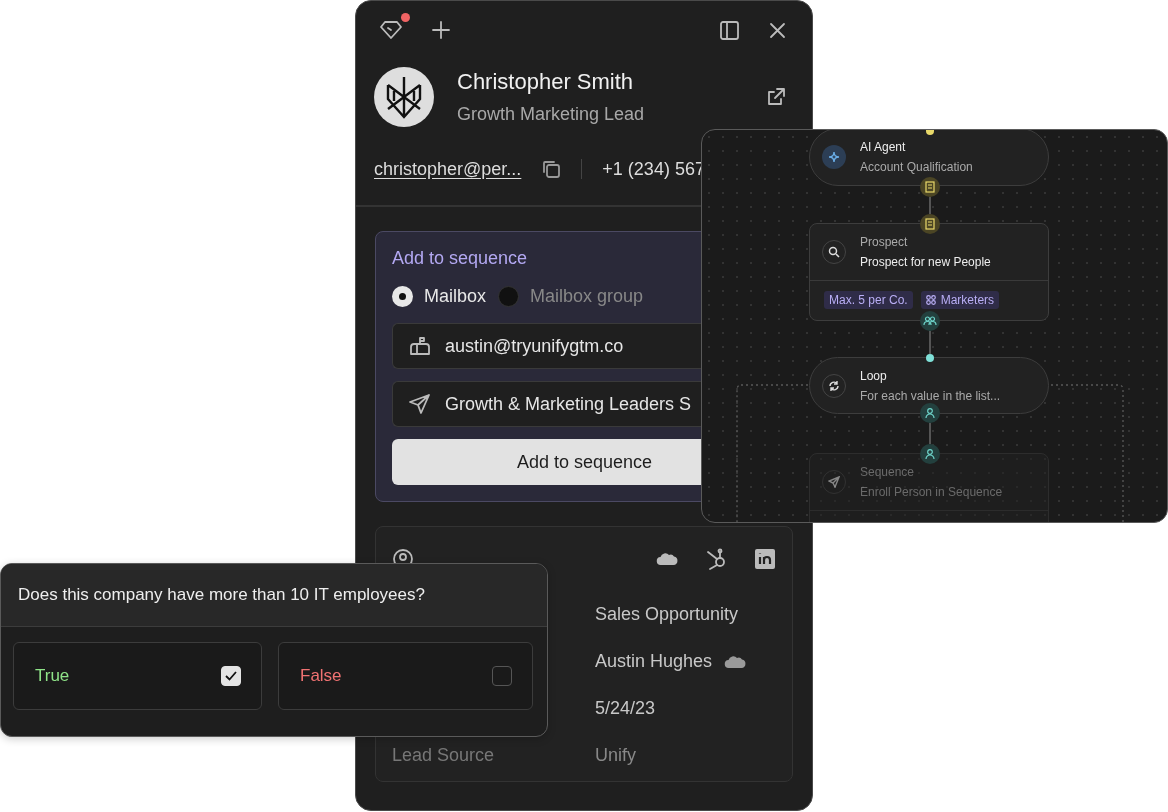 This screenshot has width=1168, height=812. What do you see at coordinates (502, 676) in the screenshot?
I see `checkbox` at bounding box center [502, 676].